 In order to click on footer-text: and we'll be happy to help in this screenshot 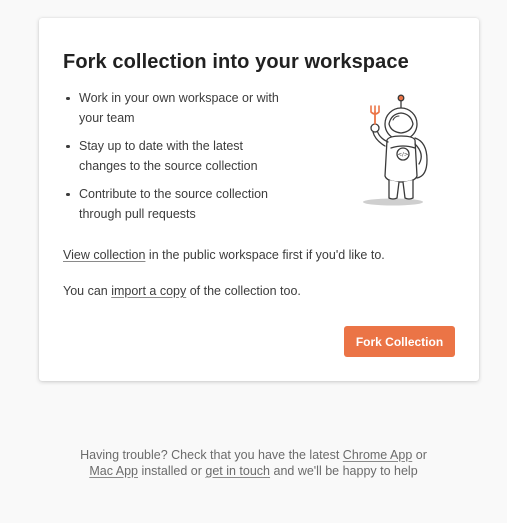, I will do `click(344, 471)`.